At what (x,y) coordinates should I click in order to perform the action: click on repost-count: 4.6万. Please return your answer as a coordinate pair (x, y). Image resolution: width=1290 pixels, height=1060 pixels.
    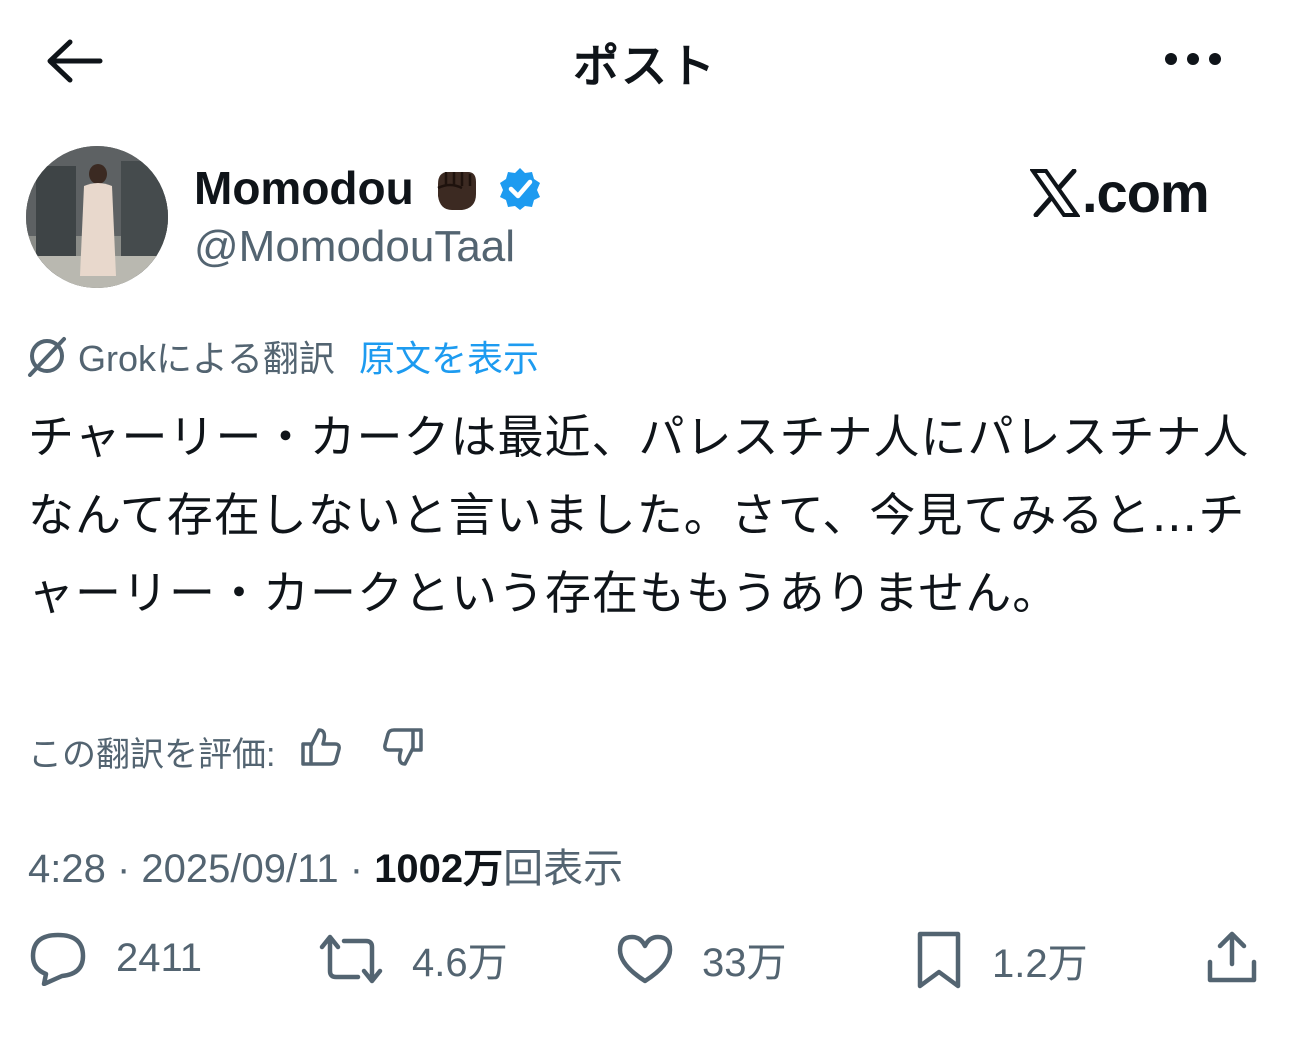
    Looking at the image, I should click on (460, 963).